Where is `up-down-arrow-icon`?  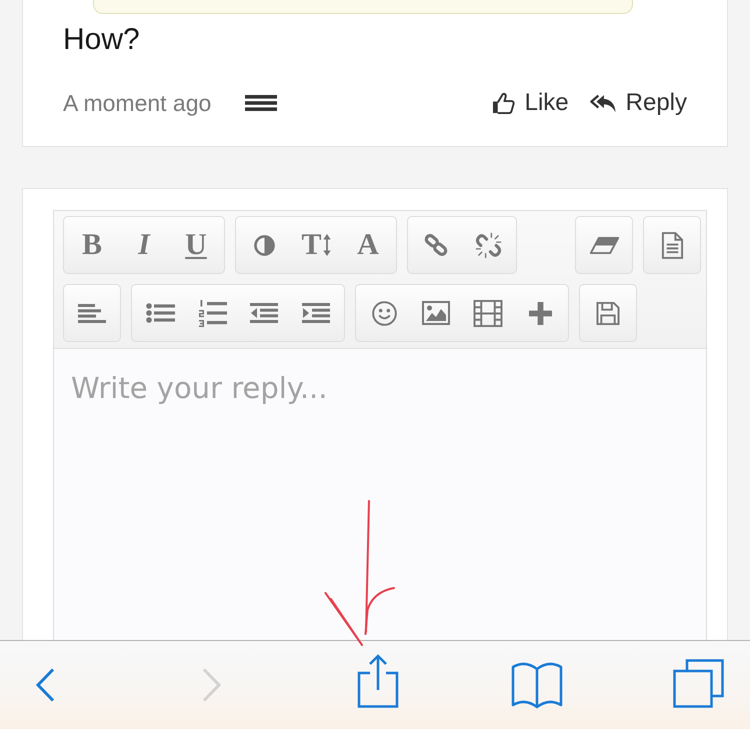 up-down-arrow-icon is located at coordinates (326, 245).